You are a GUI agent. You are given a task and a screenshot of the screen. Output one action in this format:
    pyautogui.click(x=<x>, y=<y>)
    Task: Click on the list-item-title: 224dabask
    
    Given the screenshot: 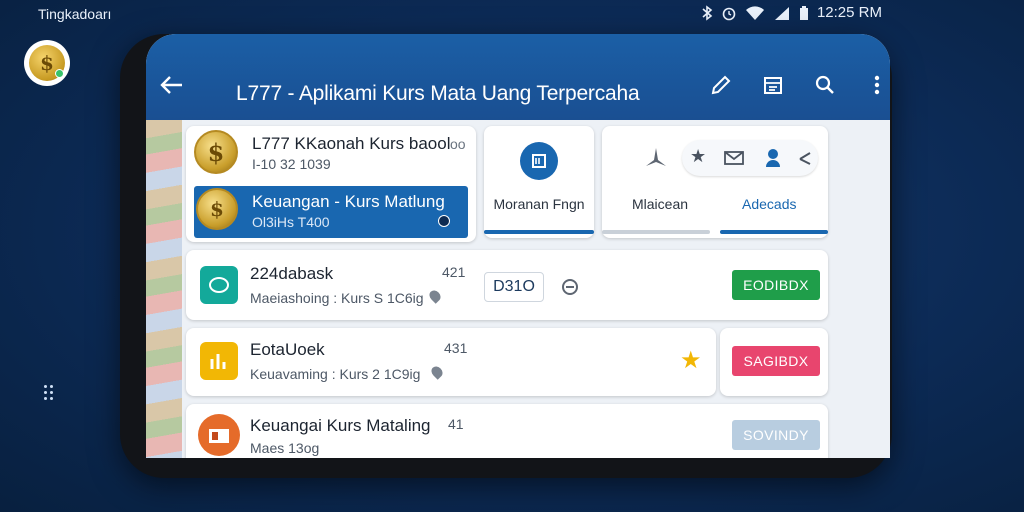 What is the action you would take?
    pyautogui.click(x=292, y=273)
    